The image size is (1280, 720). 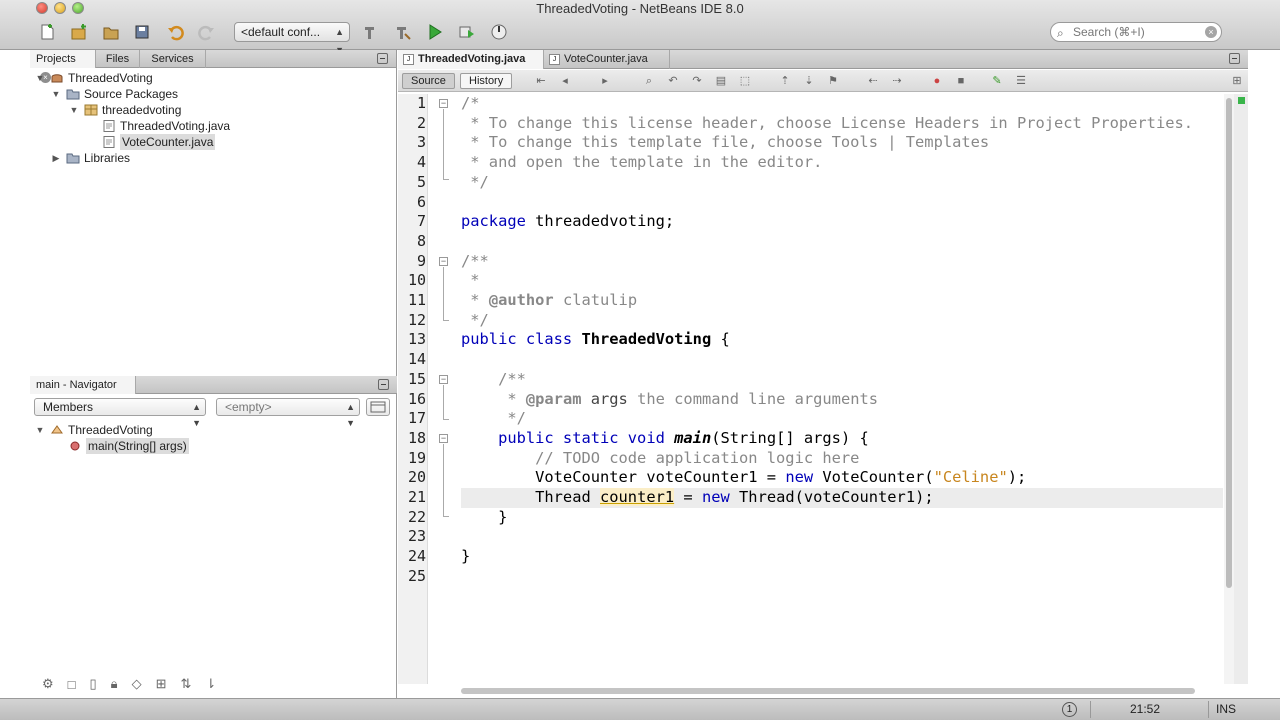 What do you see at coordinates (111, 32) in the screenshot?
I see `open-project-icon` at bounding box center [111, 32].